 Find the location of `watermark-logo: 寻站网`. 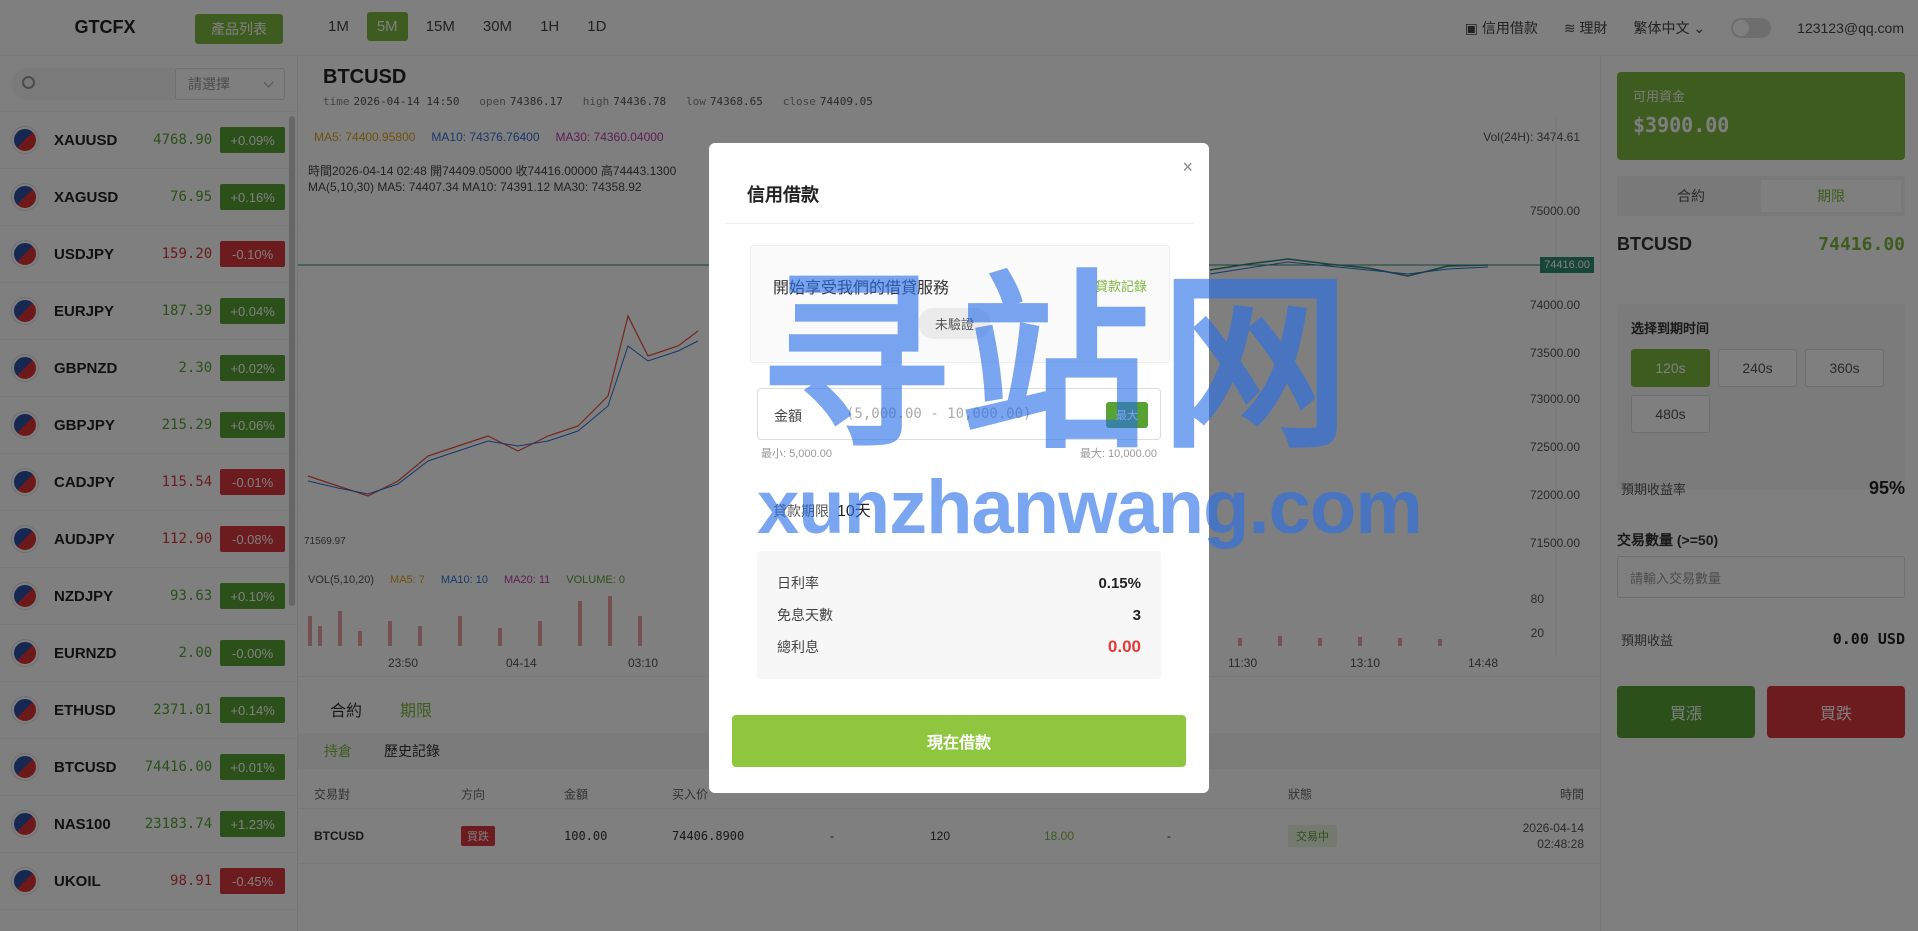

watermark-logo: 寻站网 is located at coordinates (1060, 365).